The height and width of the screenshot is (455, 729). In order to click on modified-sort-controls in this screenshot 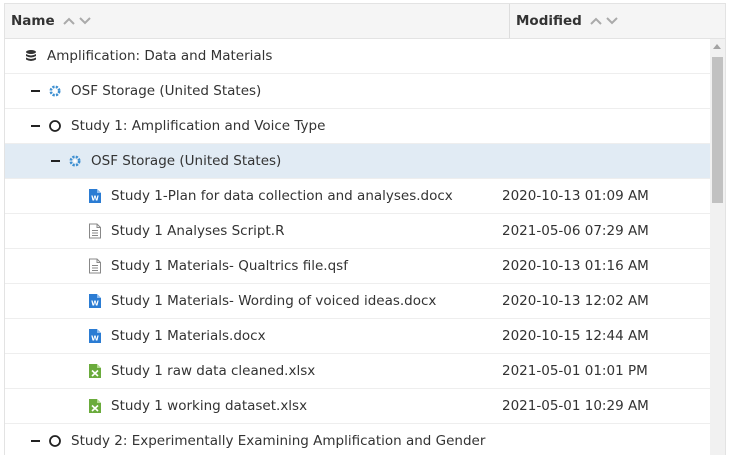, I will do `click(604, 21)`.